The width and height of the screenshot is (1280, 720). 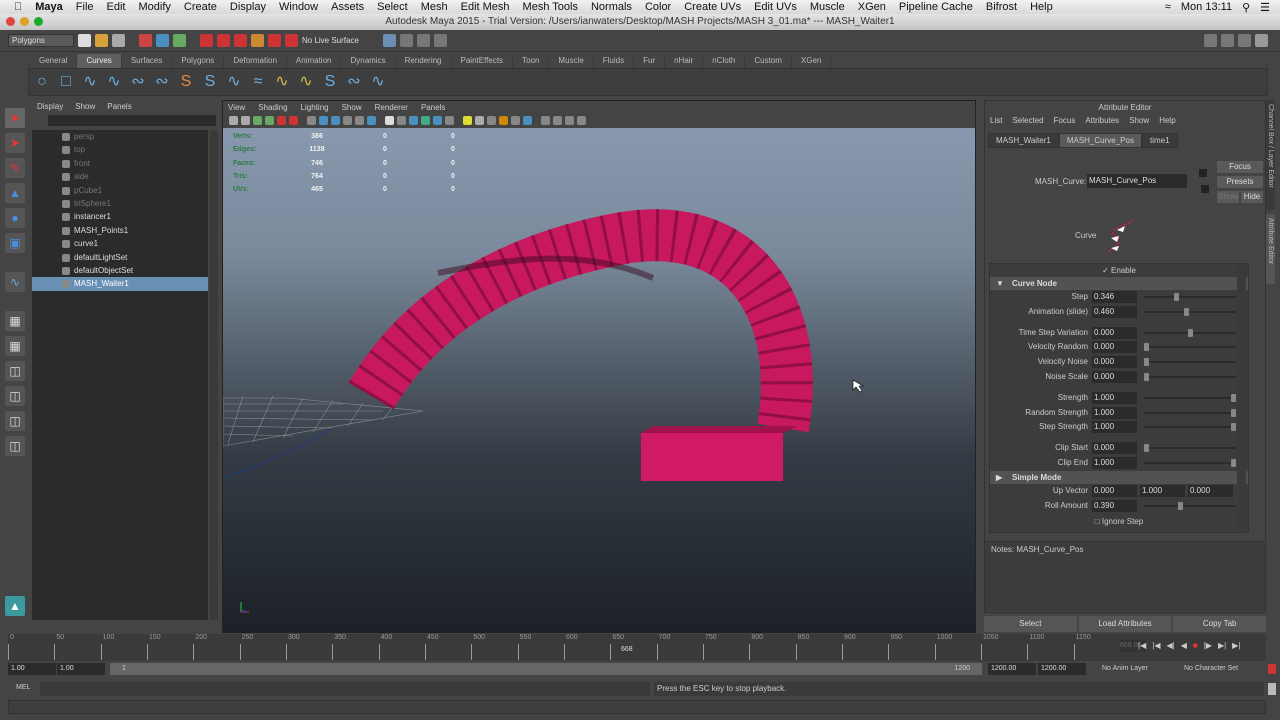 I want to click on wifi-icon: ≈, so click(x=1168, y=7).